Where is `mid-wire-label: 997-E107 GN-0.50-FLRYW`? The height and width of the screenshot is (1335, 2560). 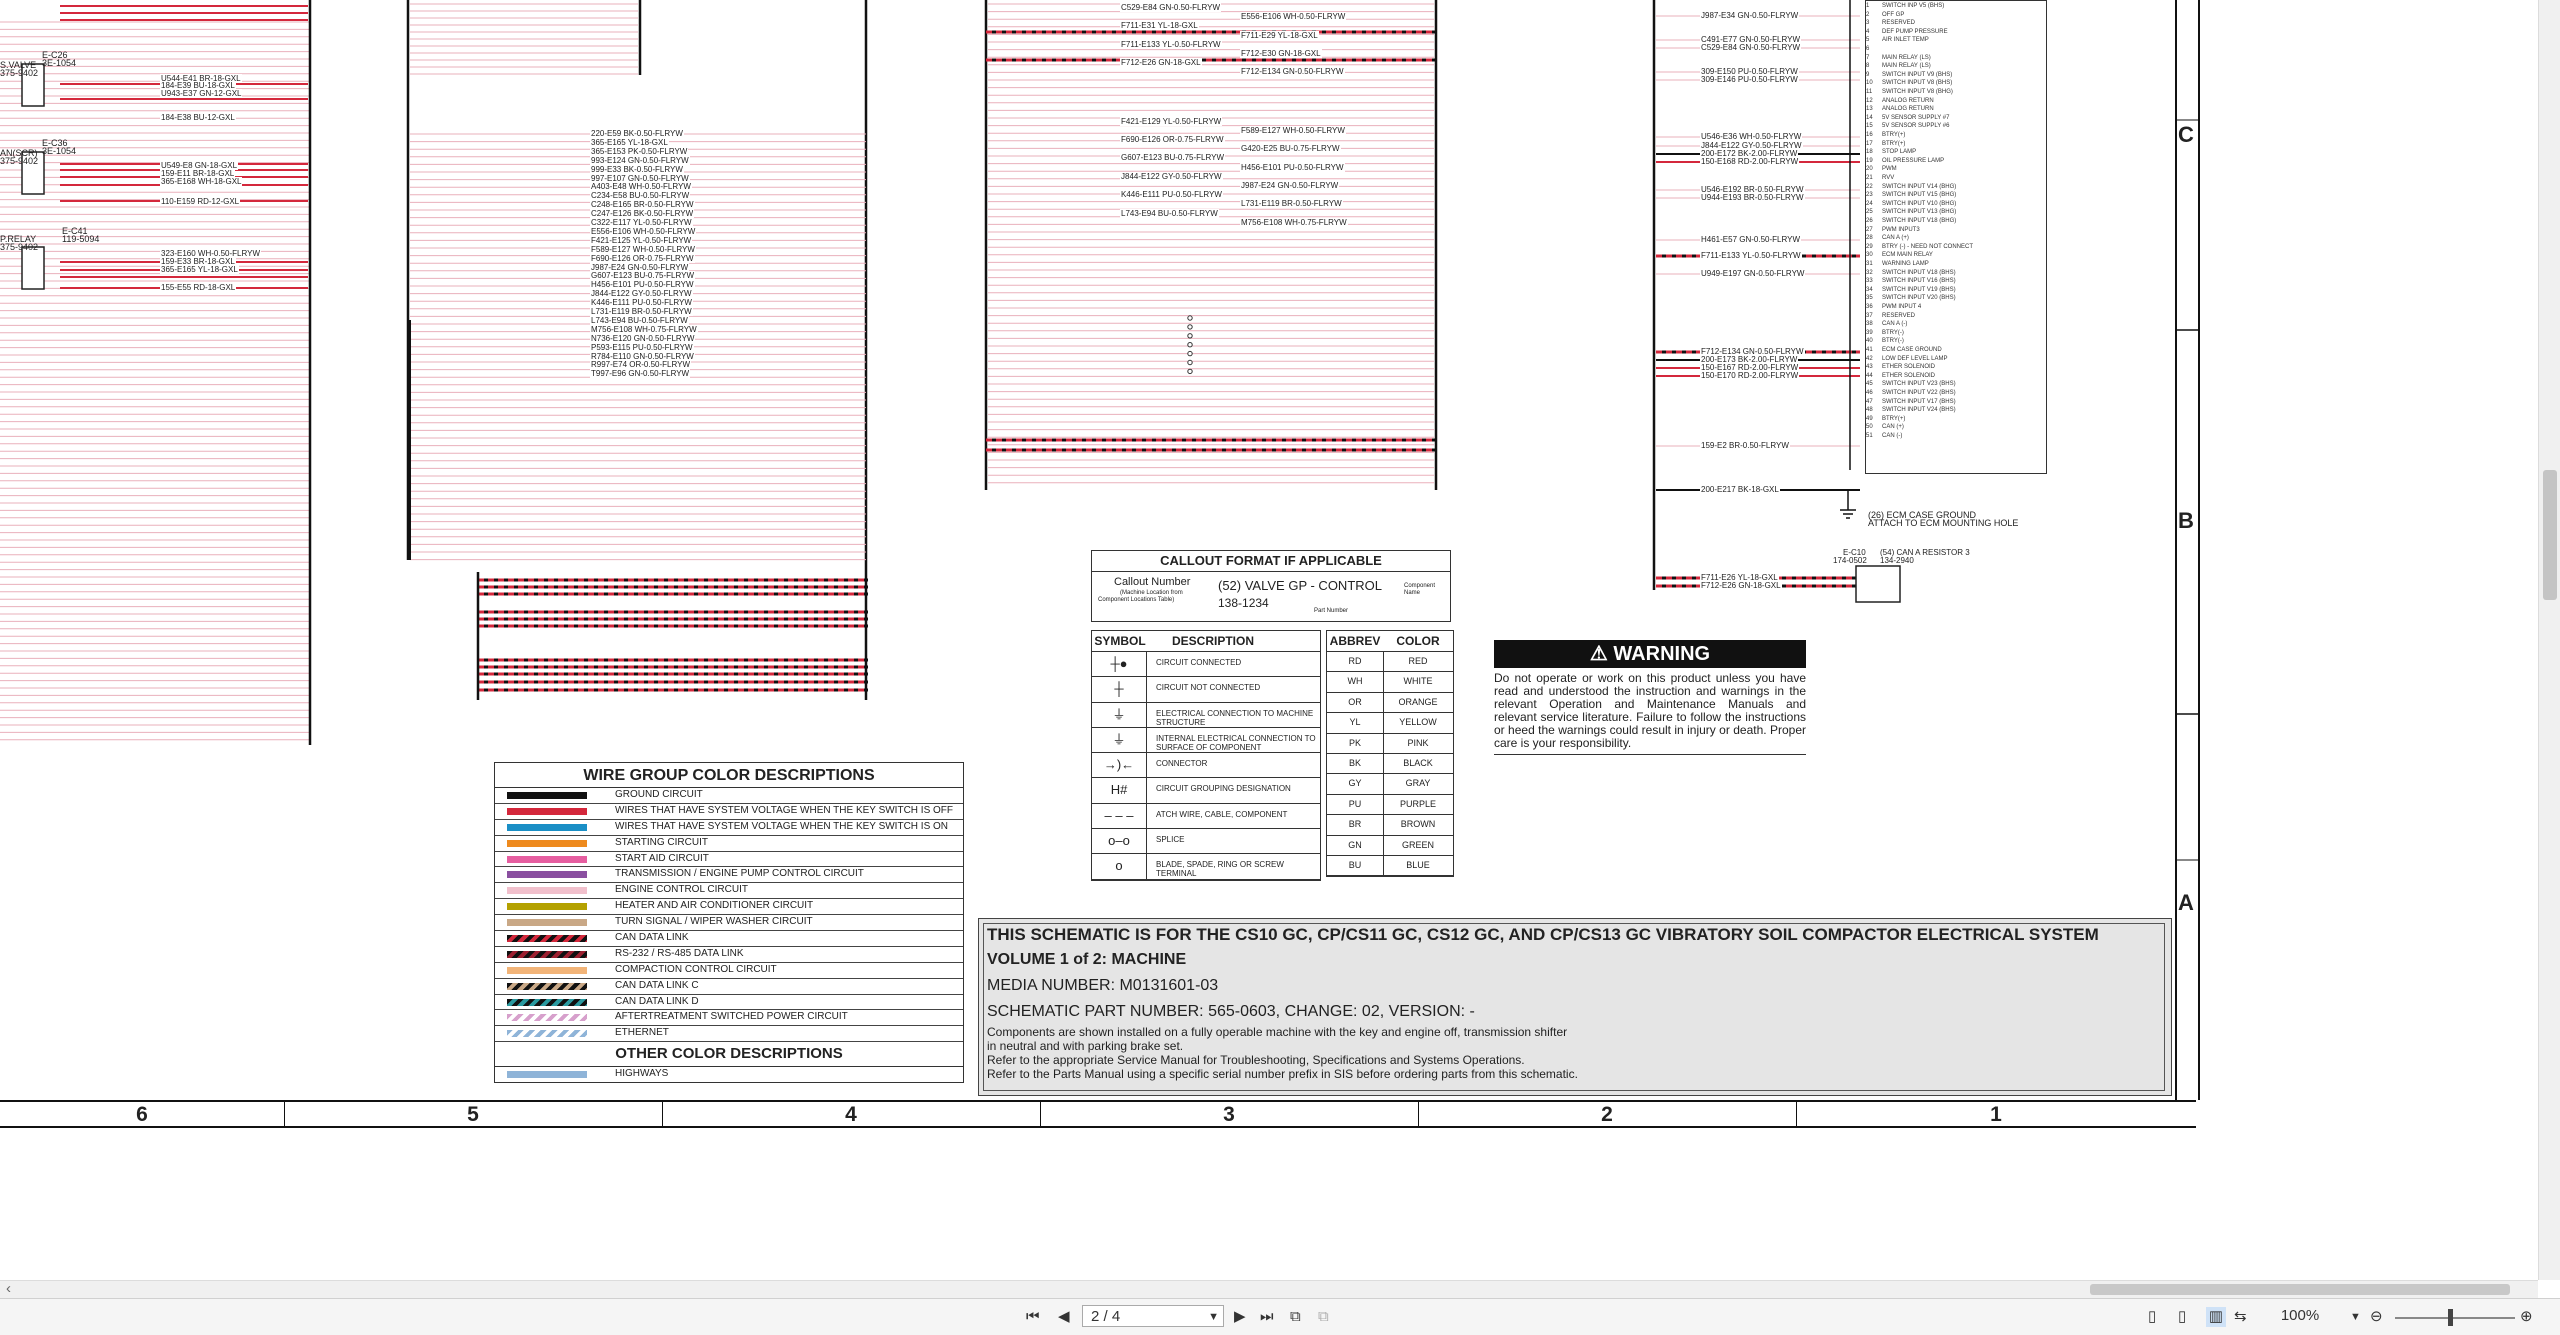
mid-wire-label: 997-E107 GN-0.50-FLRYW is located at coordinates (640, 178).